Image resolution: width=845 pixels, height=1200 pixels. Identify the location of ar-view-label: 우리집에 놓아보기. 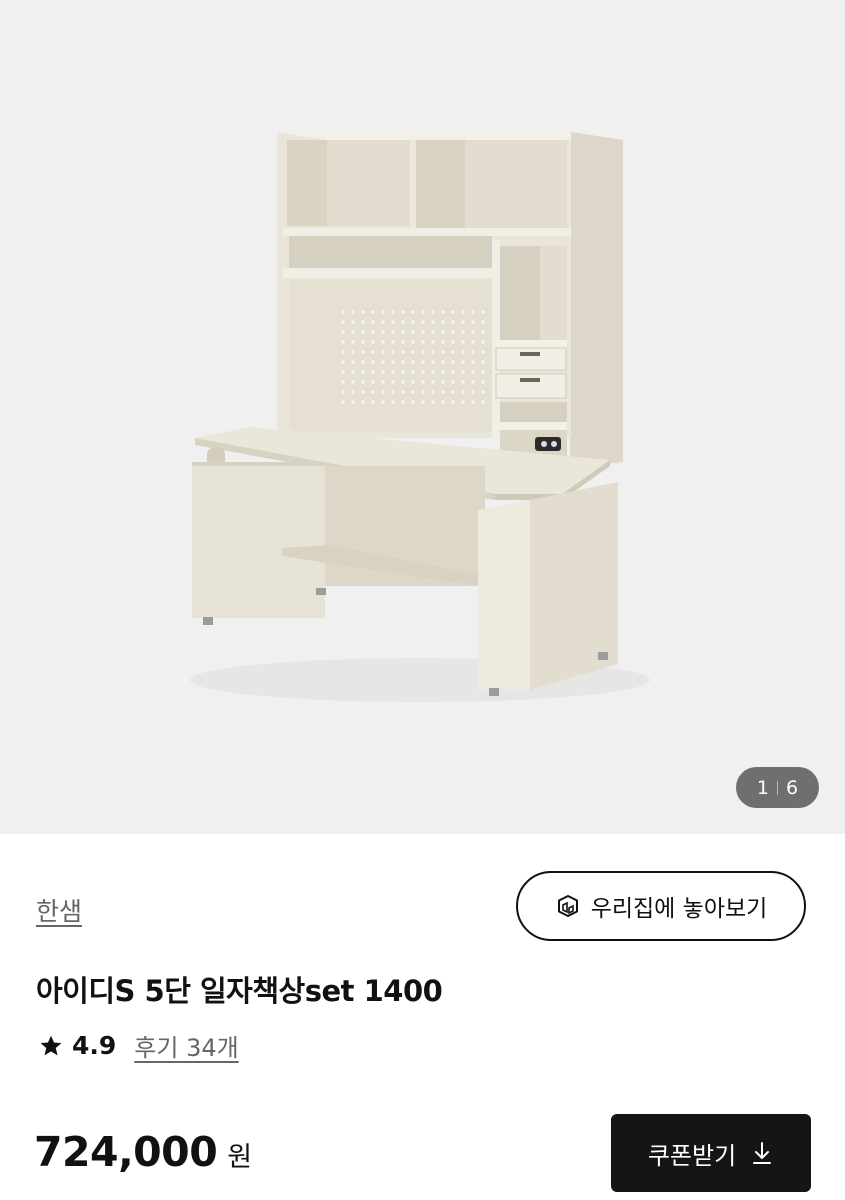
(679, 909).